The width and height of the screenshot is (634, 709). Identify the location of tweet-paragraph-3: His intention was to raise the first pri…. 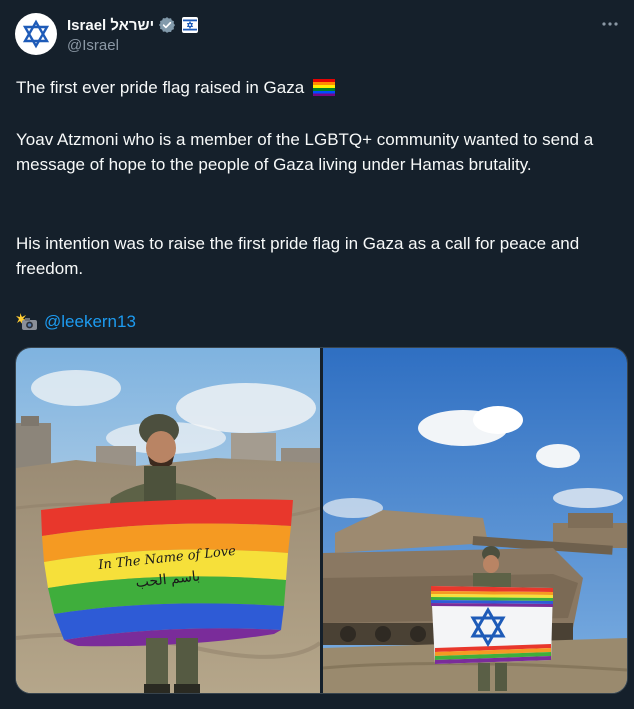
(298, 256).